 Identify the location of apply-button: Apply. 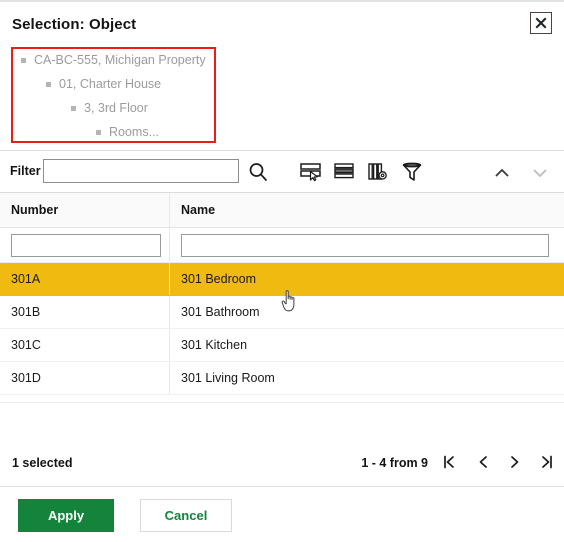
(66, 515).